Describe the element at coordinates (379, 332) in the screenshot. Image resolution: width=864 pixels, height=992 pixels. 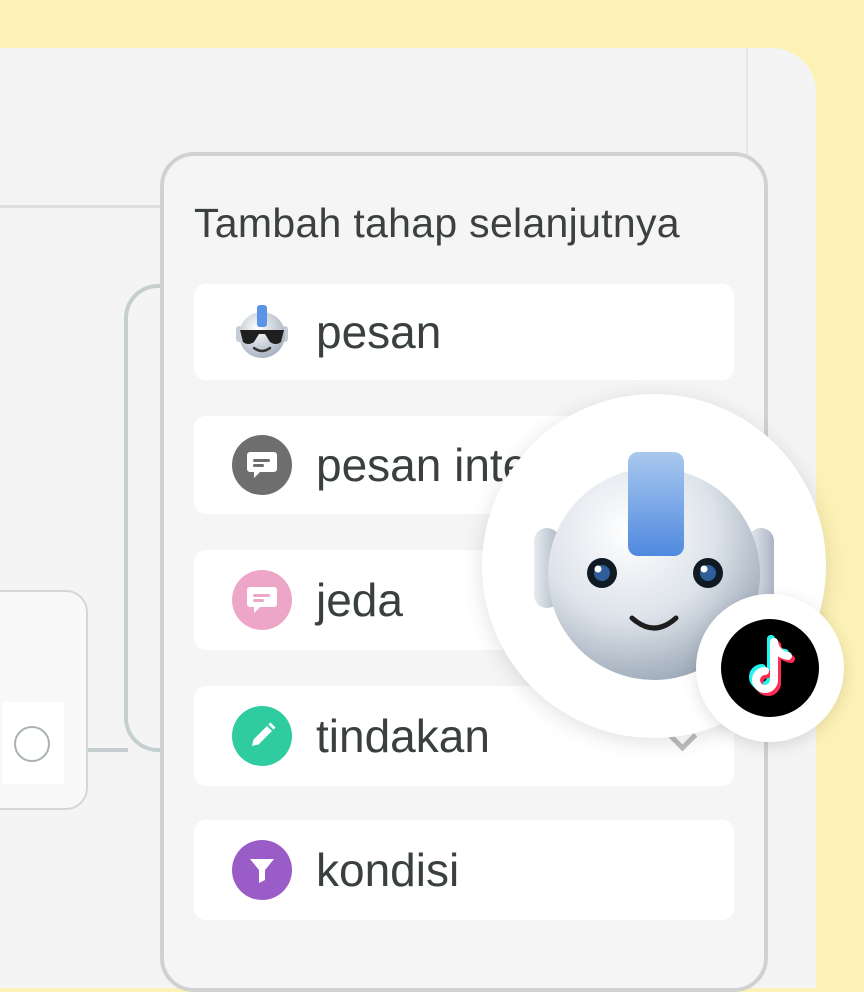
I see `step-label: pesan` at that location.